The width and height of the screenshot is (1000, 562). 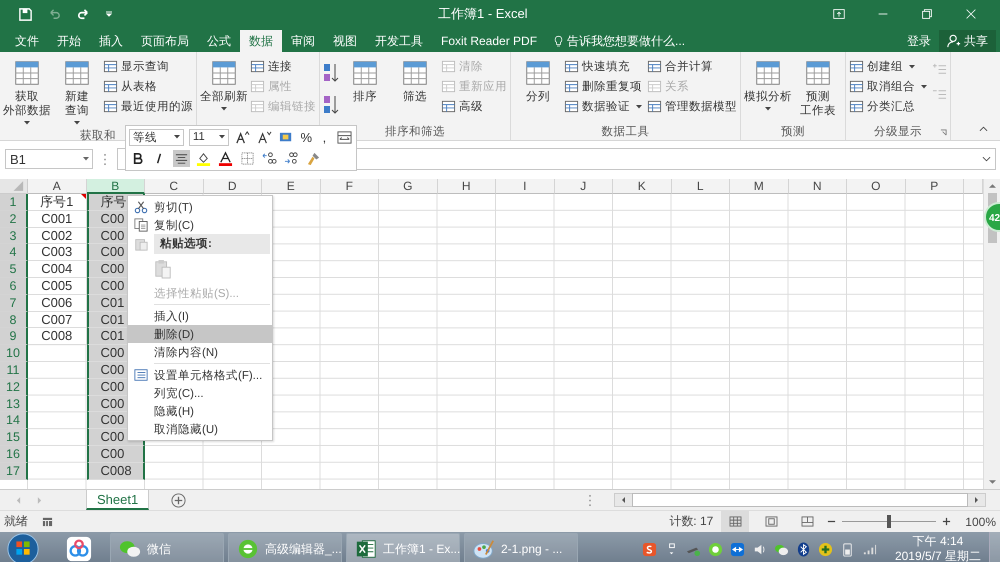 I want to click on customize-icon, so click(x=109, y=14).